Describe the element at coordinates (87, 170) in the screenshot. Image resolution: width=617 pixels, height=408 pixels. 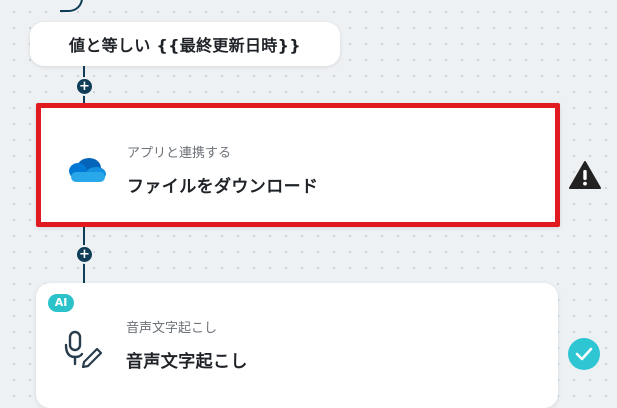
I see `onedrive-icon` at that location.